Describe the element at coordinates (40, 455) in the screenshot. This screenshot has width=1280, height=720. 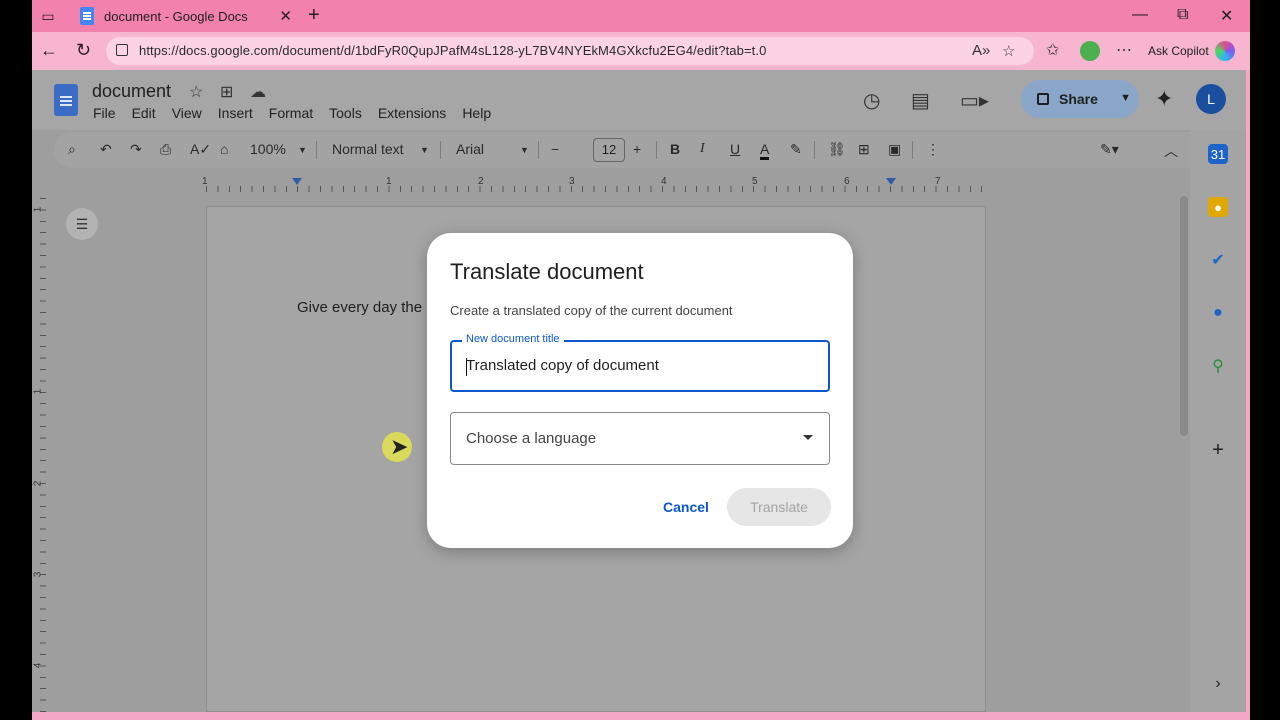
I see `vertical-ruler` at that location.